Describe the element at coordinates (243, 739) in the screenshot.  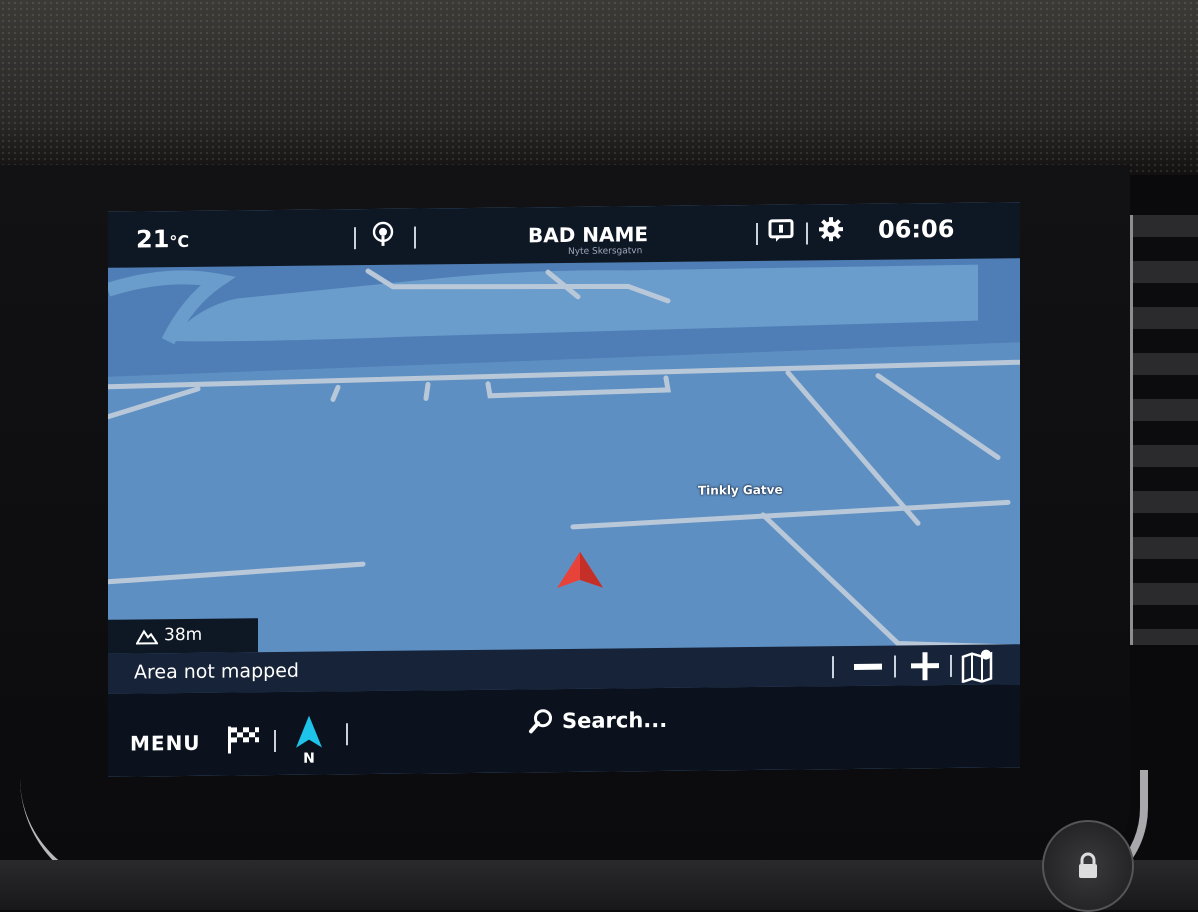
I see `checkered-flag-icon` at that location.